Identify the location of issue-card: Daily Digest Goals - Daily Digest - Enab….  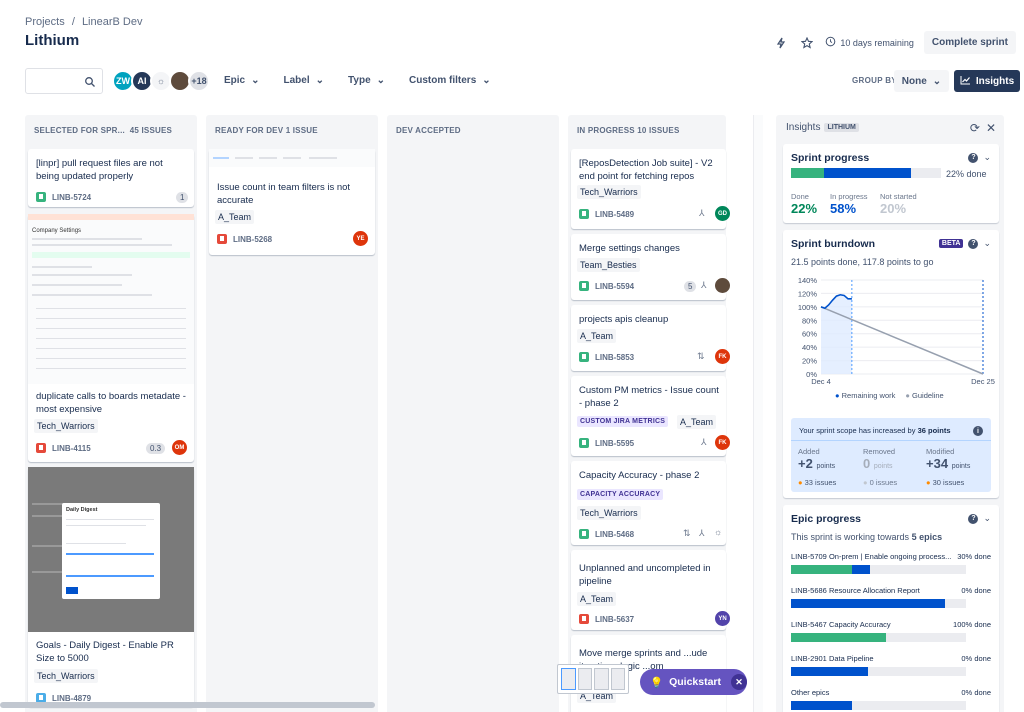
(111, 587).